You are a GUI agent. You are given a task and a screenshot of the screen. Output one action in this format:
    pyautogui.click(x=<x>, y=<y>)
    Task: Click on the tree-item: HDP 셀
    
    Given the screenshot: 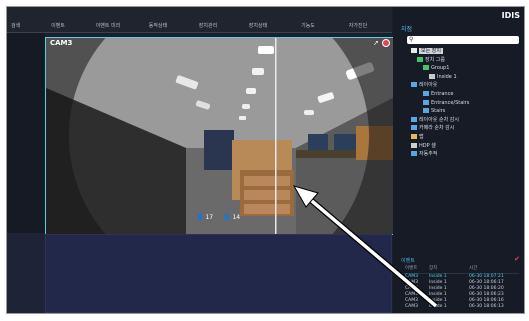 What is the action you would take?
    pyautogui.click(x=463, y=146)
    